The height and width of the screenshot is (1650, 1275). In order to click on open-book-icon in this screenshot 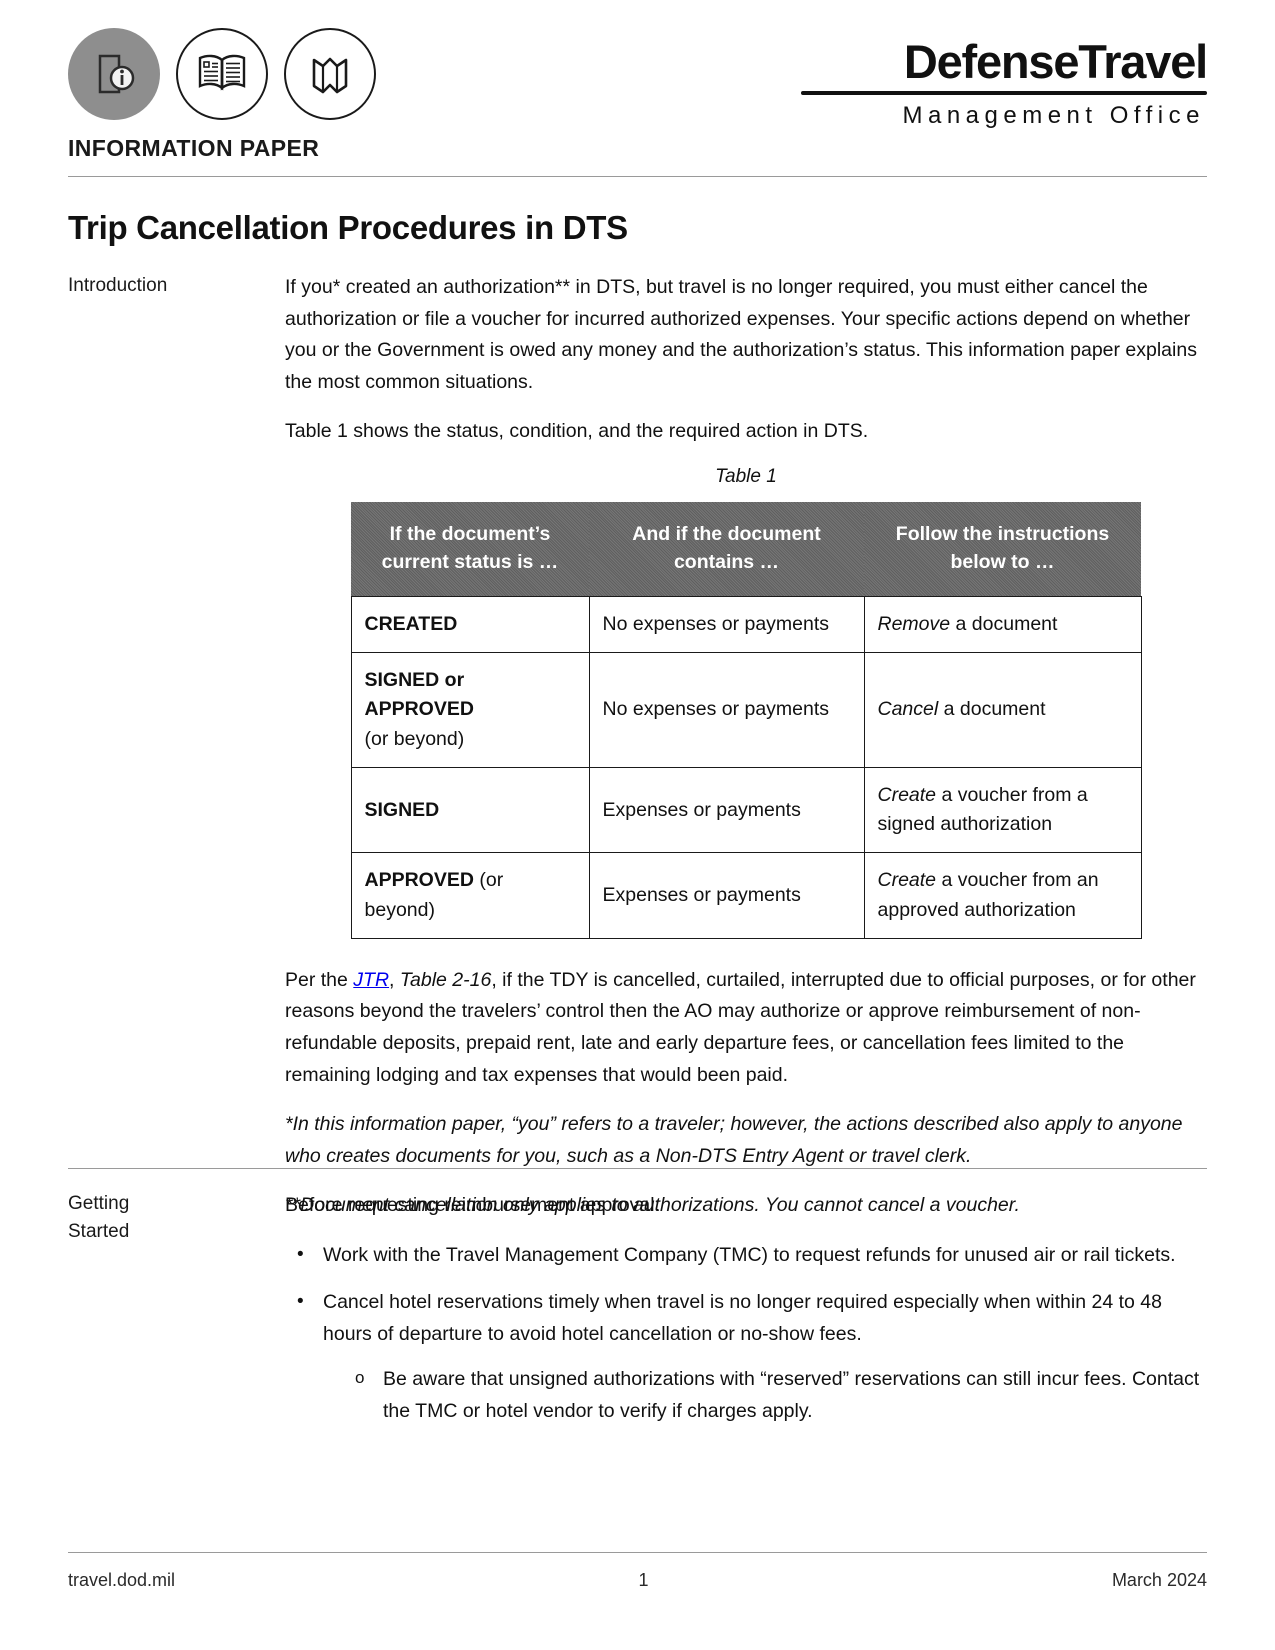, I will do `click(222, 74)`.